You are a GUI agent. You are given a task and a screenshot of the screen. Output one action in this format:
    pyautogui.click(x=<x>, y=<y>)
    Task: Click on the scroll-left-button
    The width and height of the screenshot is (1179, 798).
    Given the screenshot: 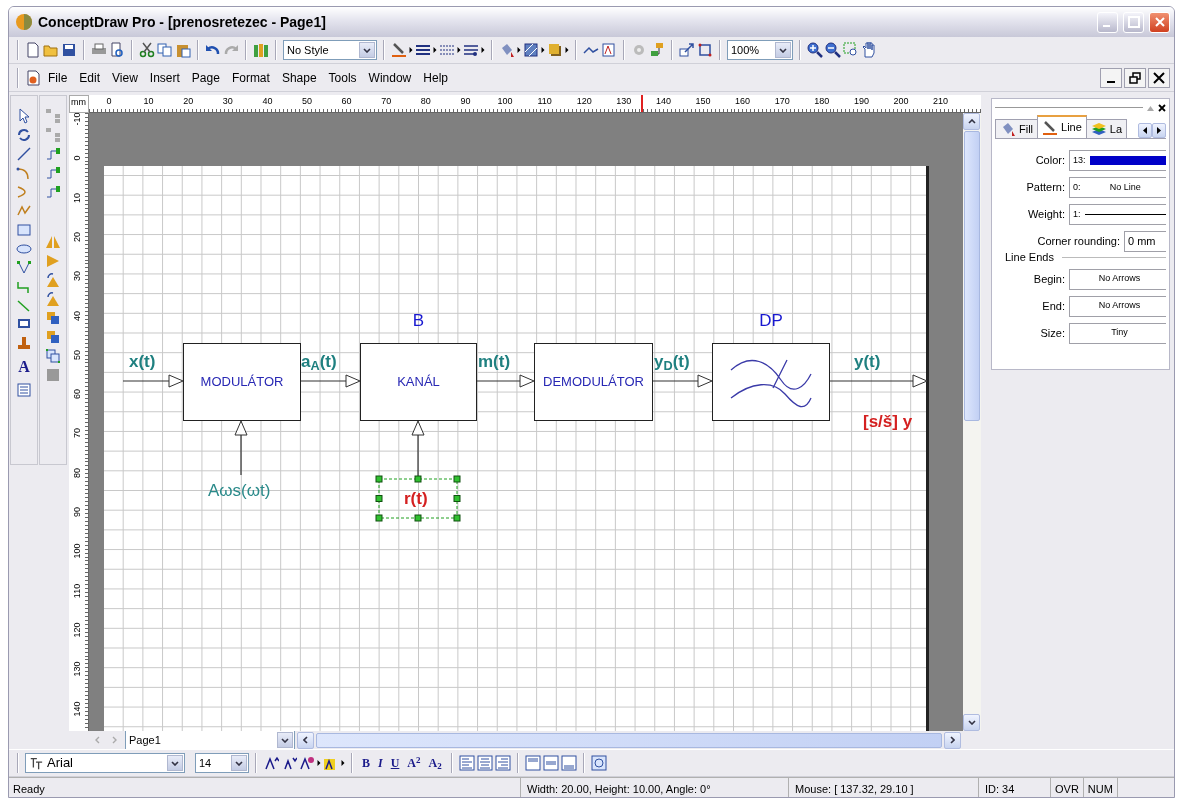 What is the action you would take?
    pyautogui.click(x=305, y=740)
    